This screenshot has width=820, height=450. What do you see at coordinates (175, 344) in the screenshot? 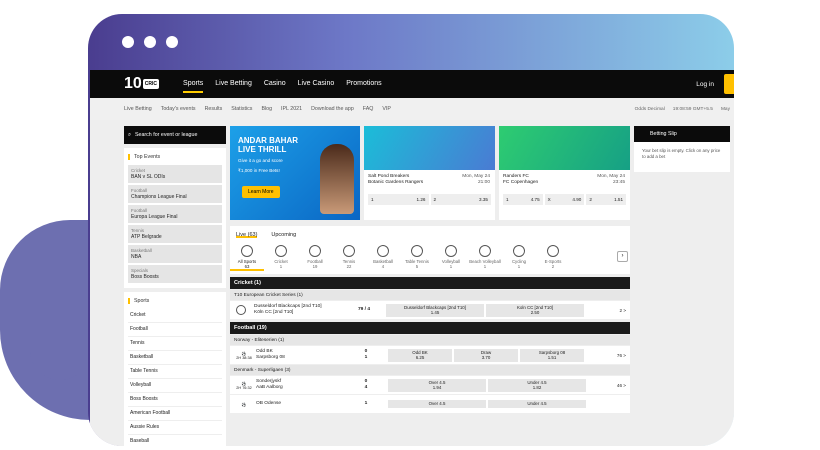
I see `sport-link-tennis: Tennis` at bounding box center [175, 344].